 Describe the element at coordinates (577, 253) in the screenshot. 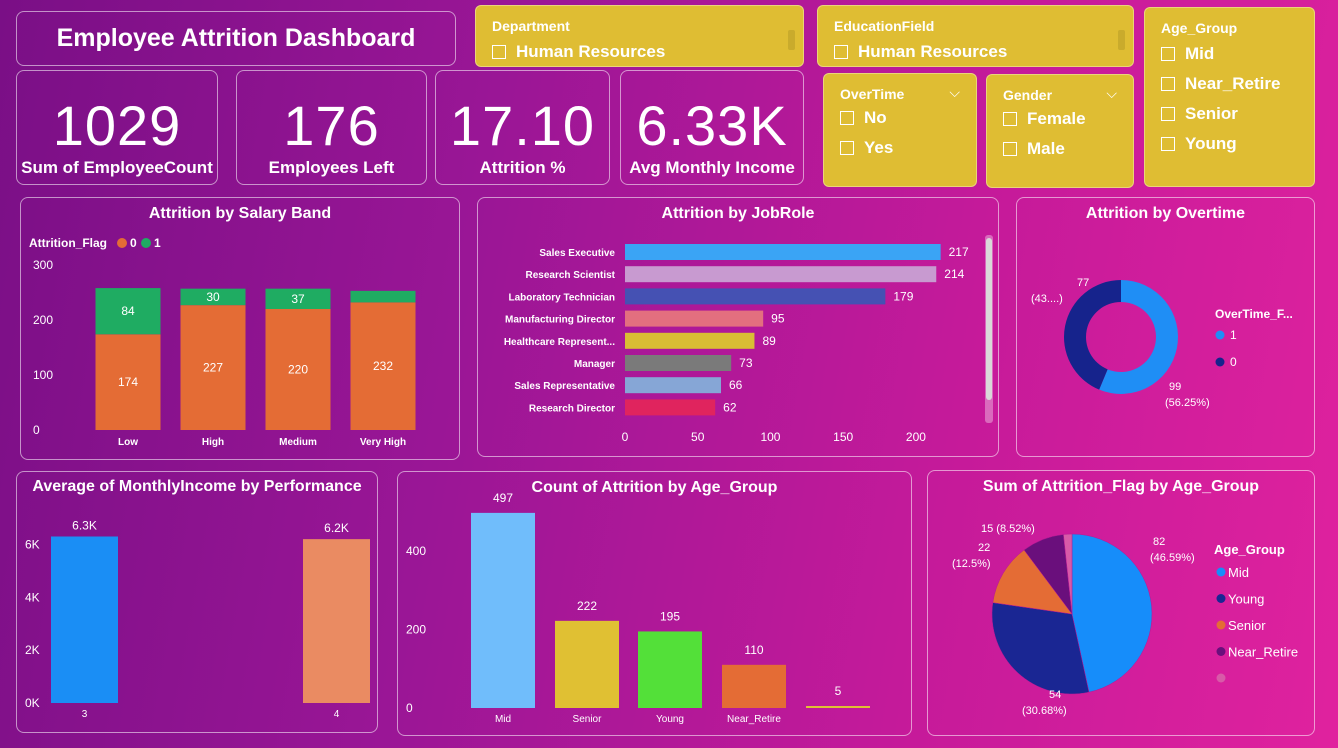

I see `y-tick-label: Sales Executive` at that location.